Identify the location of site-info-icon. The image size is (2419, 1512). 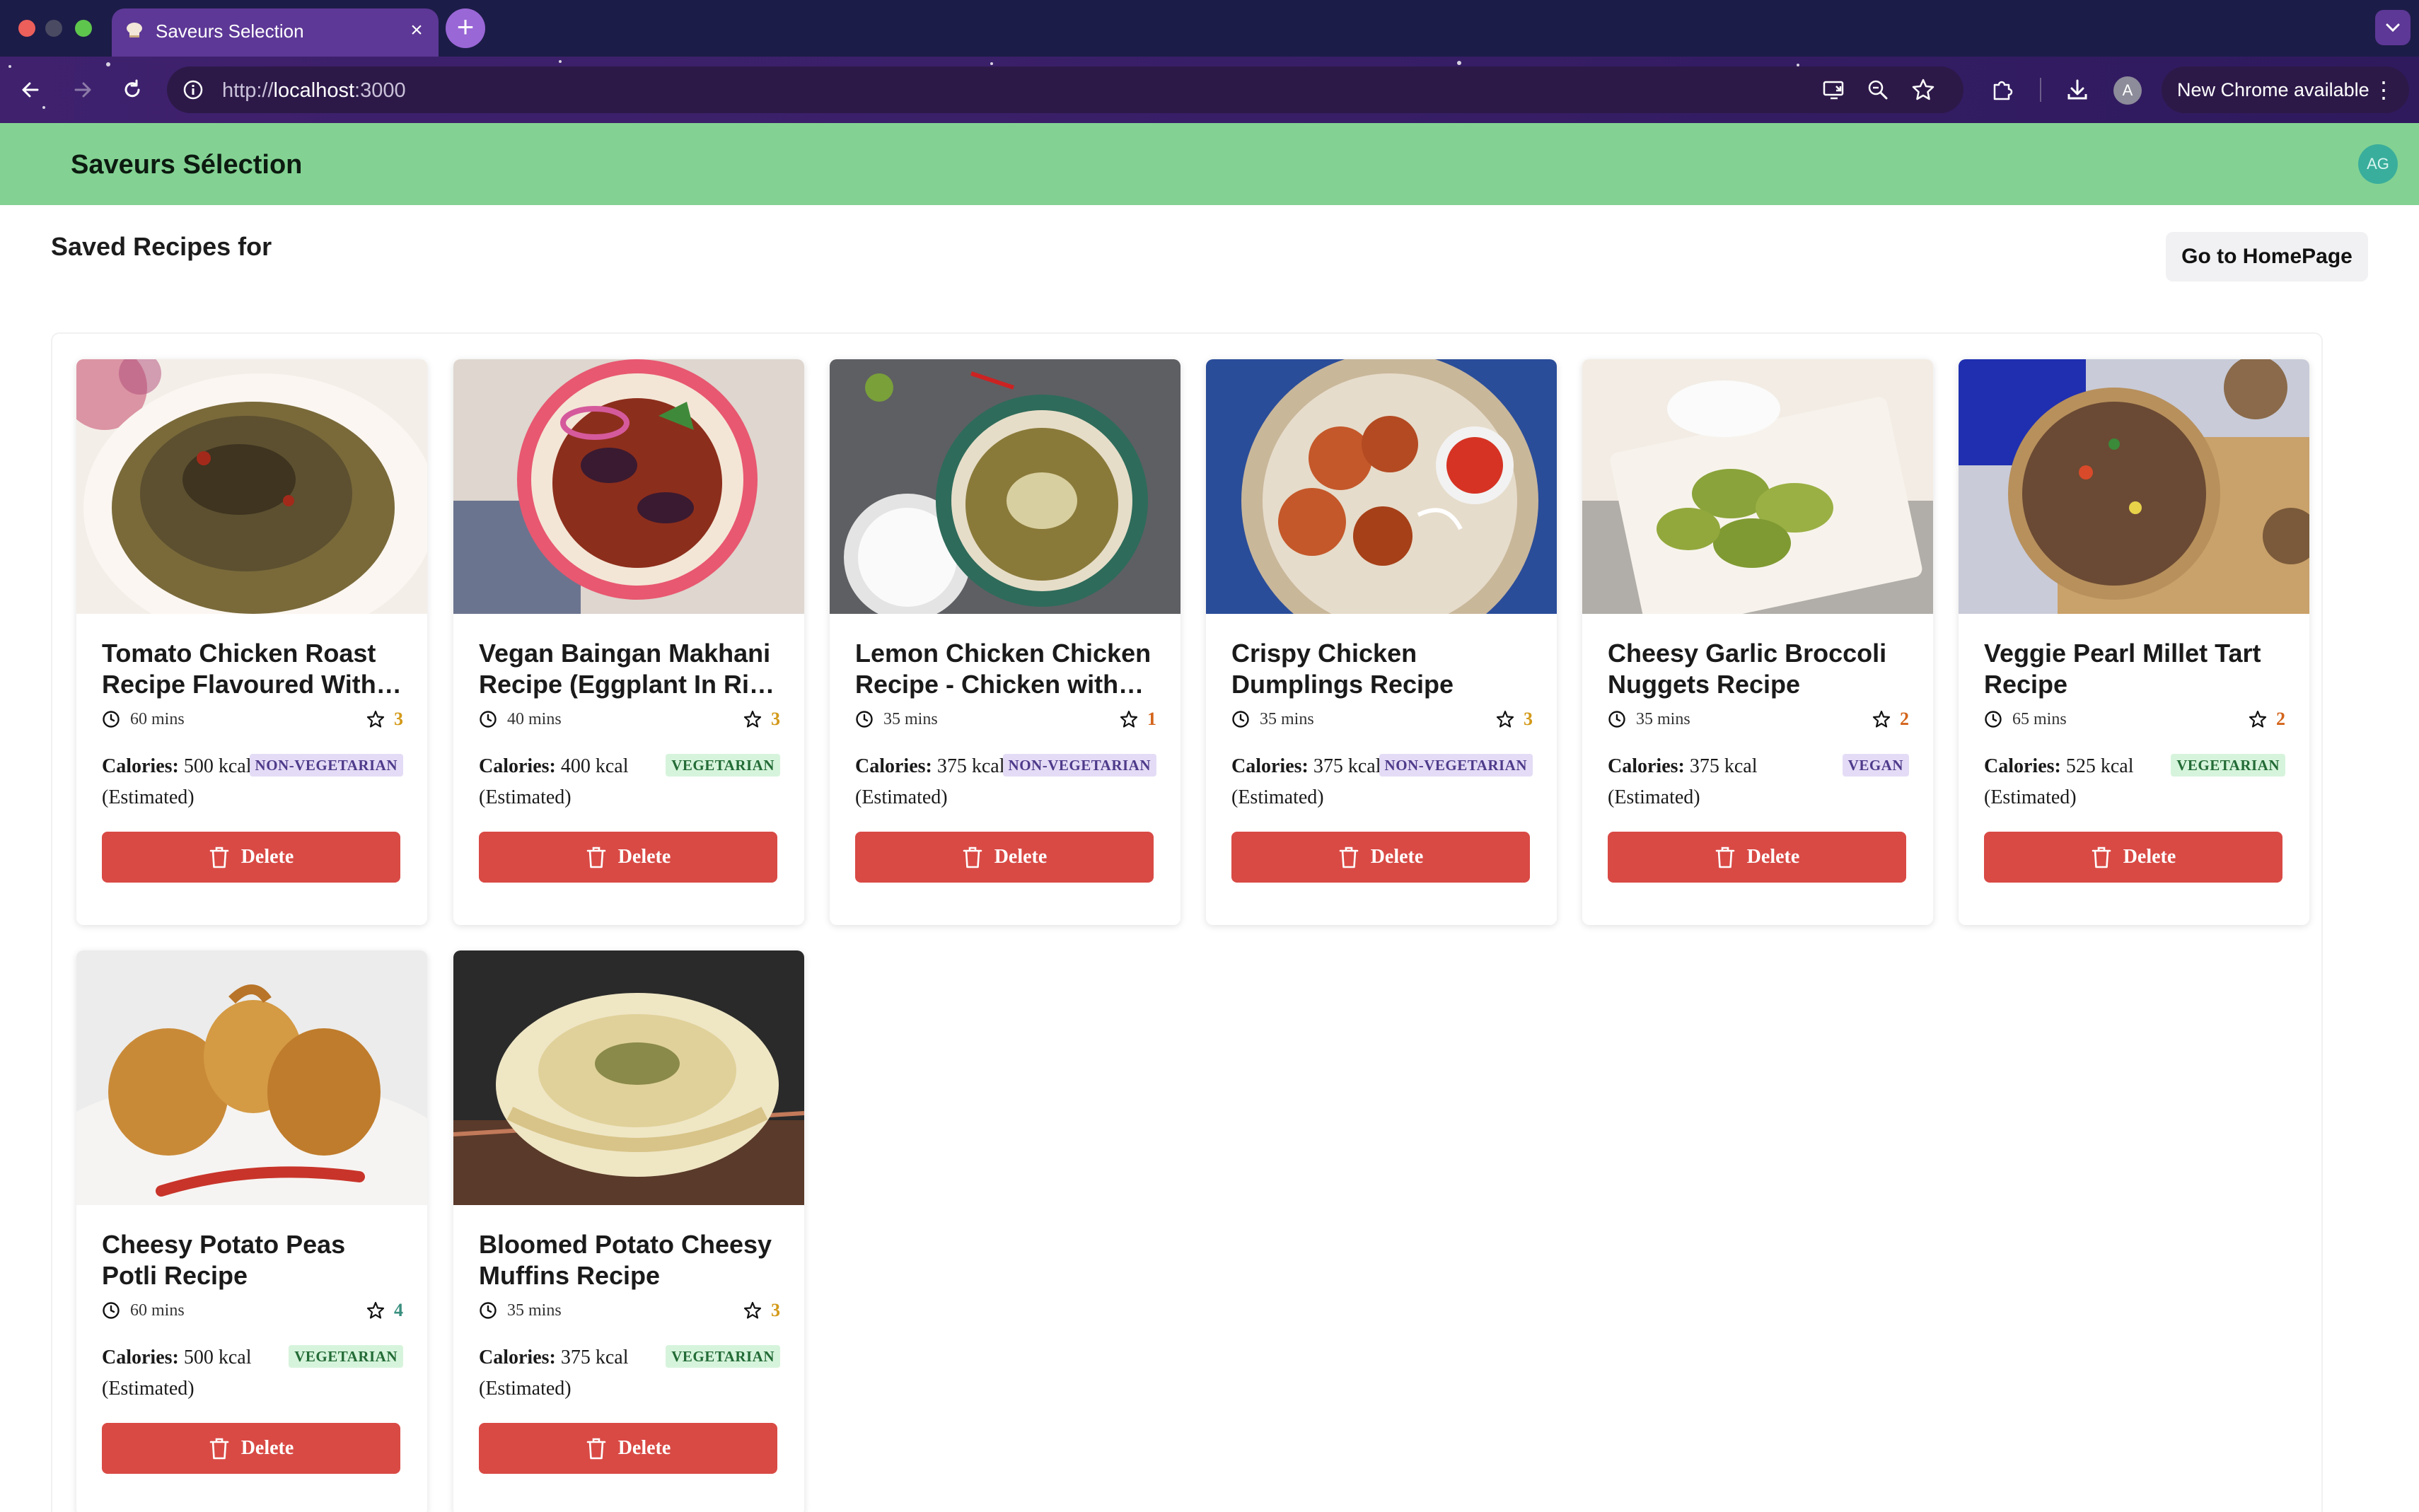
(193, 90).